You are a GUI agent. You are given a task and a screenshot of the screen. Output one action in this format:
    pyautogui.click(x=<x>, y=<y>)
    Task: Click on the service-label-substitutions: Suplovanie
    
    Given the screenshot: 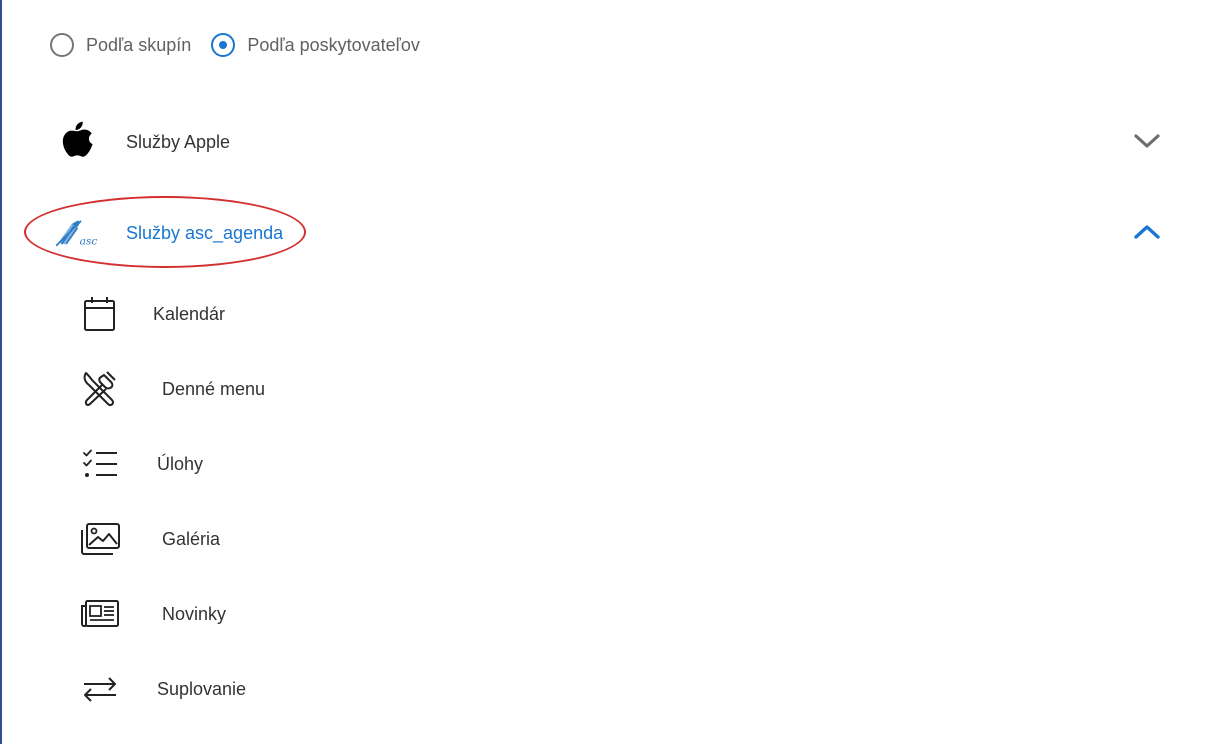 What is the action you would take?
    pyautogui.click(x=202, y=689)
    